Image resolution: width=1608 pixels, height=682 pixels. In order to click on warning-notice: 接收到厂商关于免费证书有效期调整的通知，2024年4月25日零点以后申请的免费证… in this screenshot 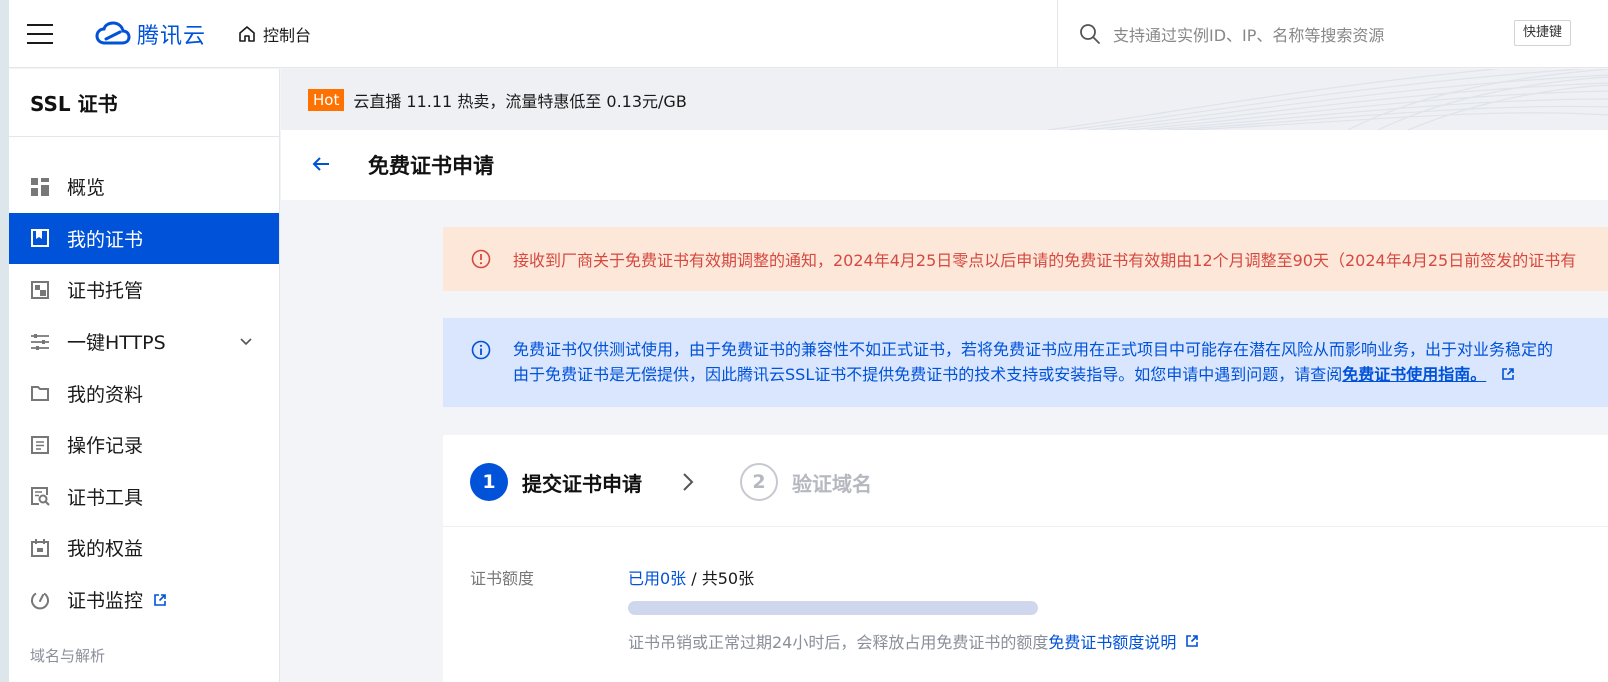, I will do `click(1025, 259)`.